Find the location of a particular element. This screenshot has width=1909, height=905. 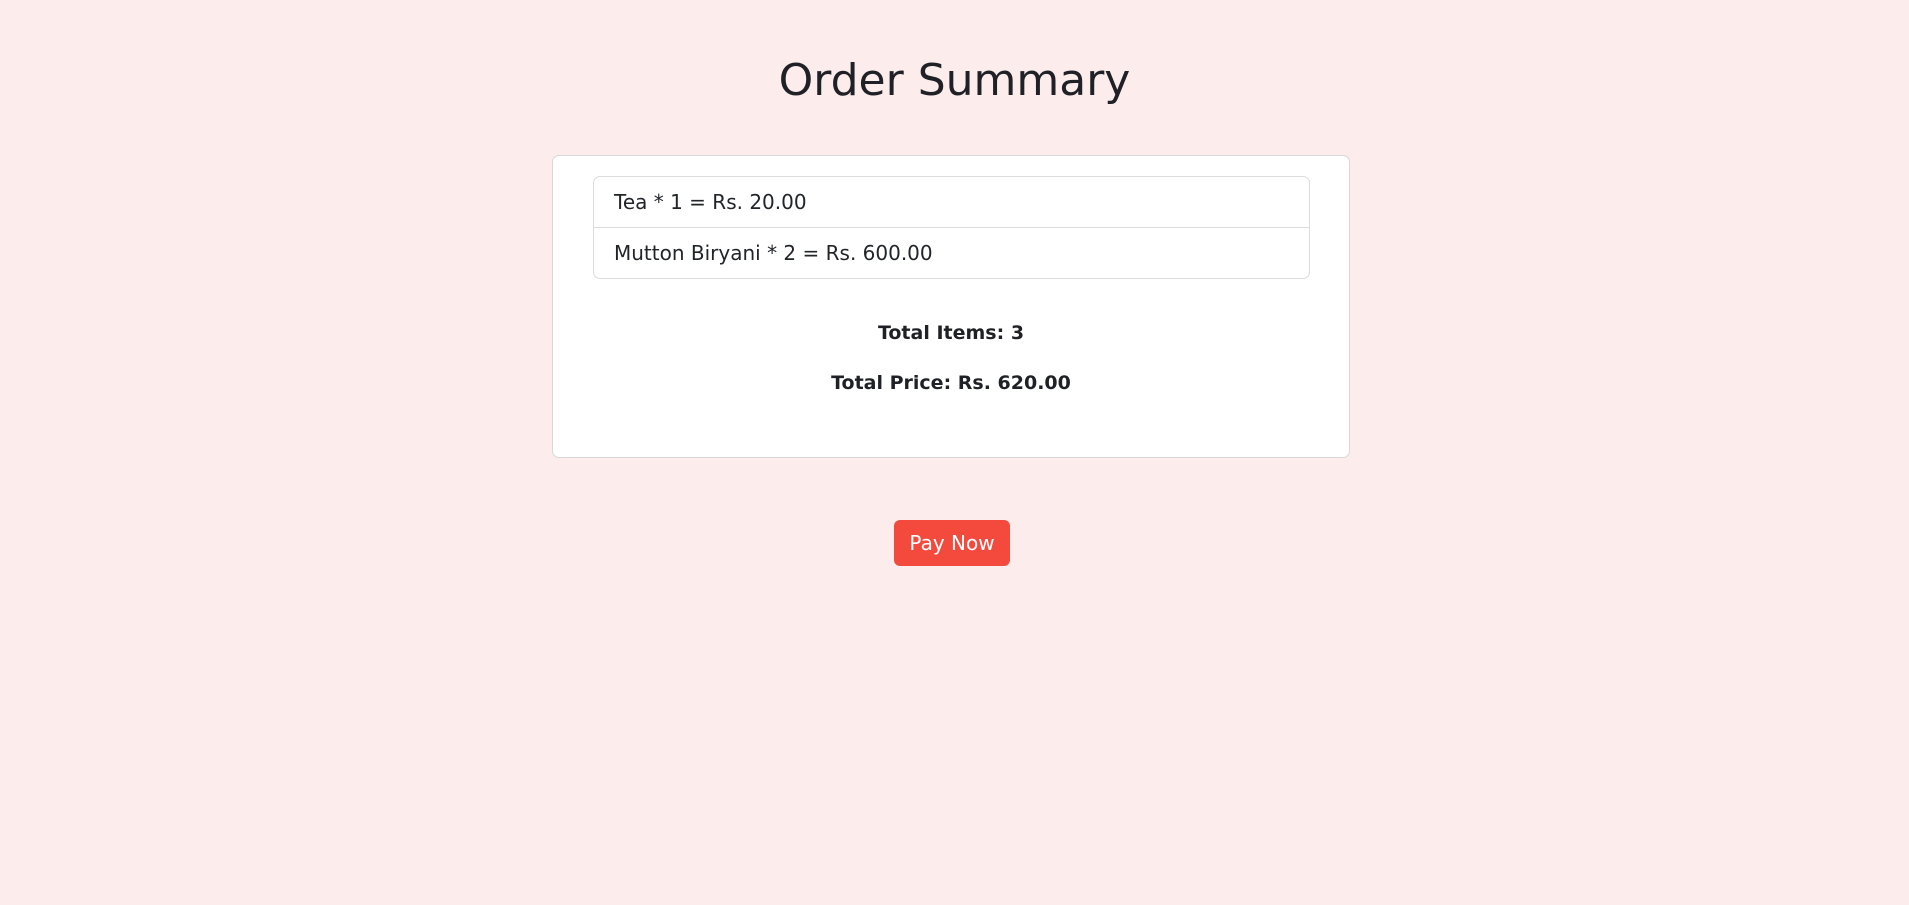

total-items: Total Items: 3 is located at coordinates (951, 333).